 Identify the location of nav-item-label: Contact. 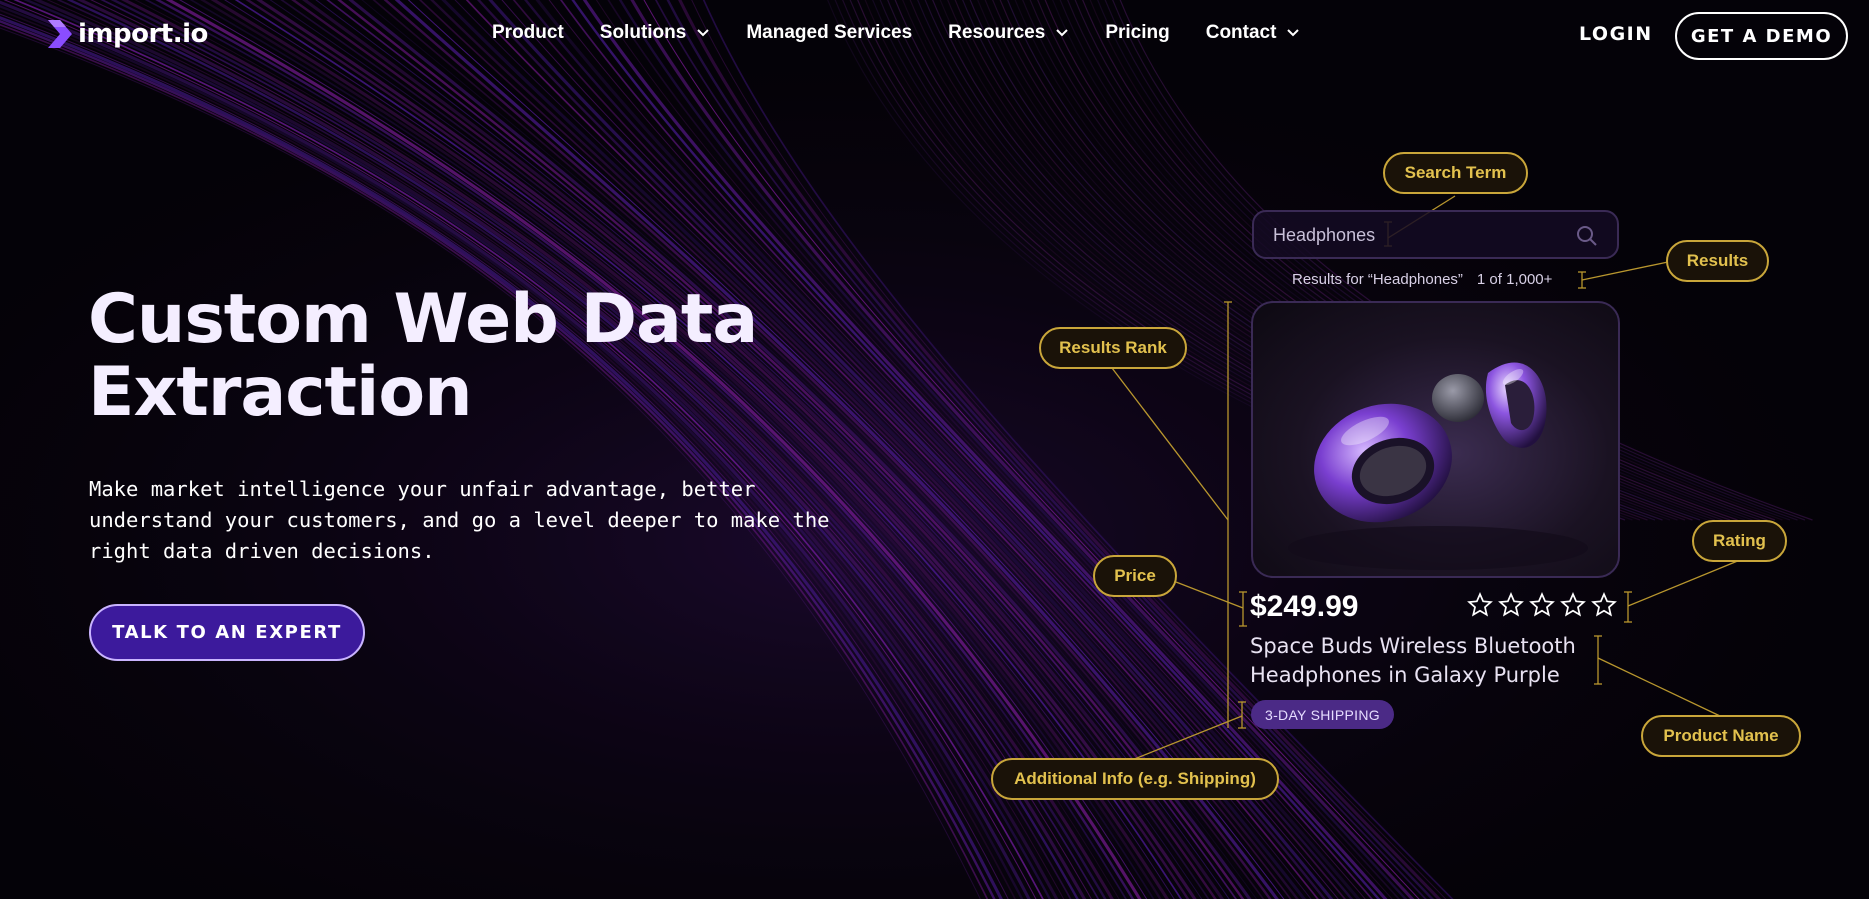
(1241, 32).